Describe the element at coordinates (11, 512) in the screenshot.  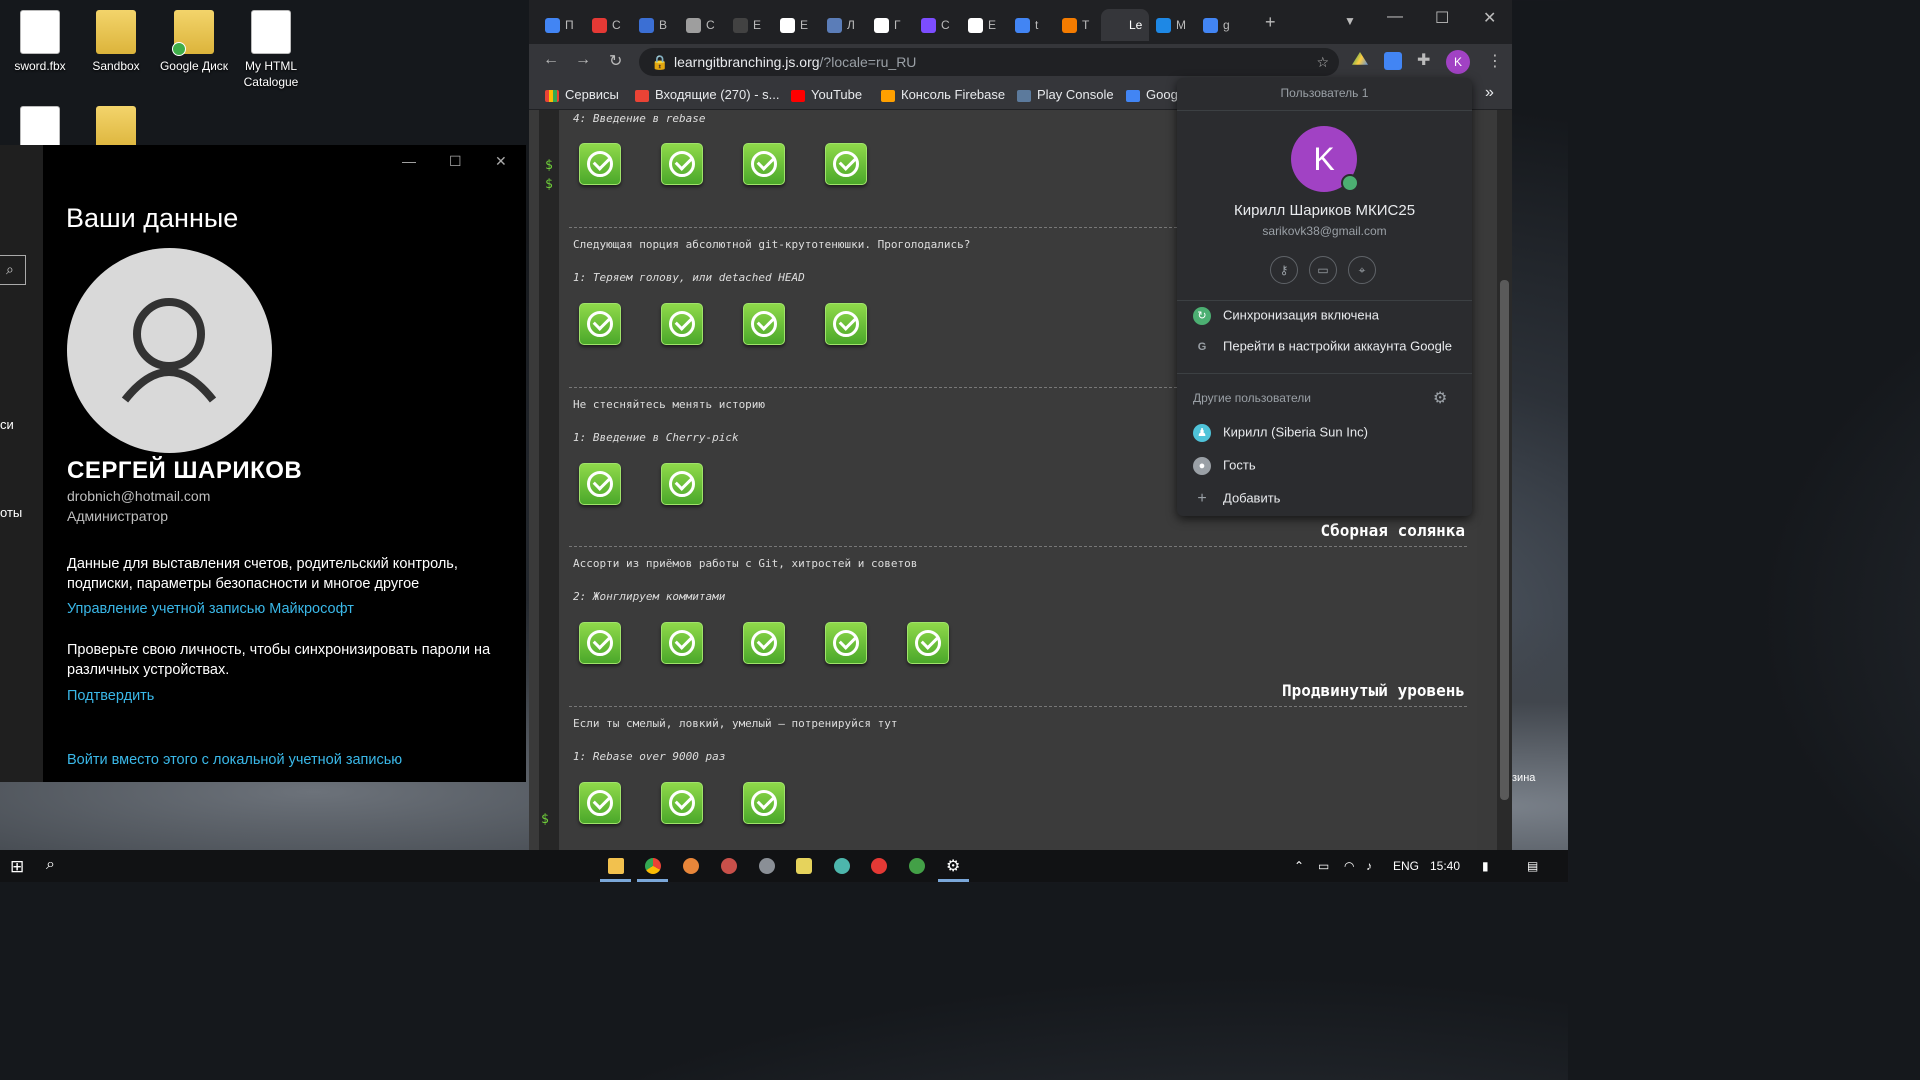
I see `sidebar-item-label: оты` at that location.